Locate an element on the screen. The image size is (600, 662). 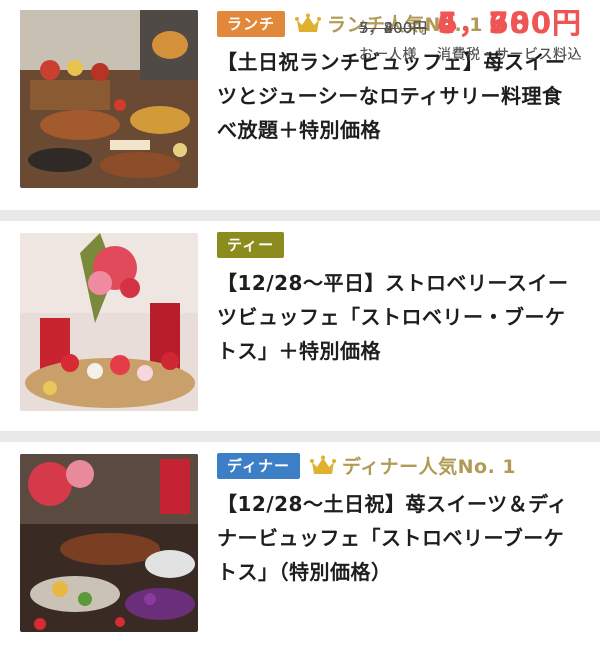
plan-image-dinner is located at coordinates (109, 543).